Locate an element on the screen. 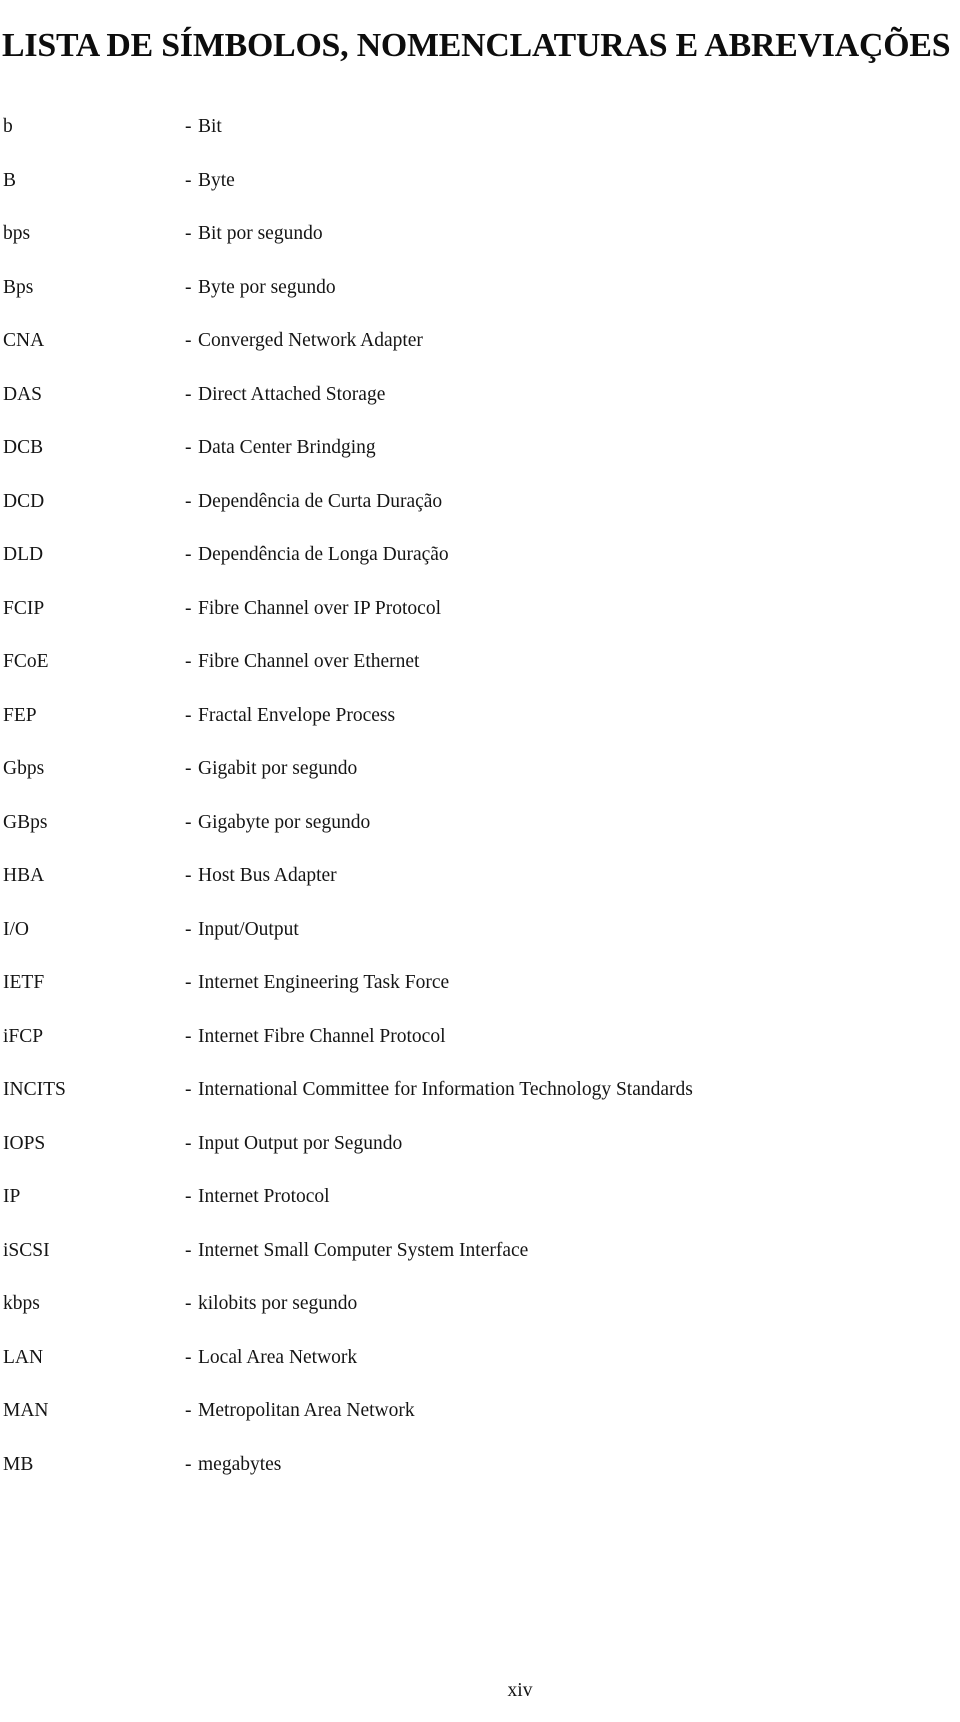  abbreviation-definition: Fibre Channel over IP Protocol is located at coordinates (319, 608).